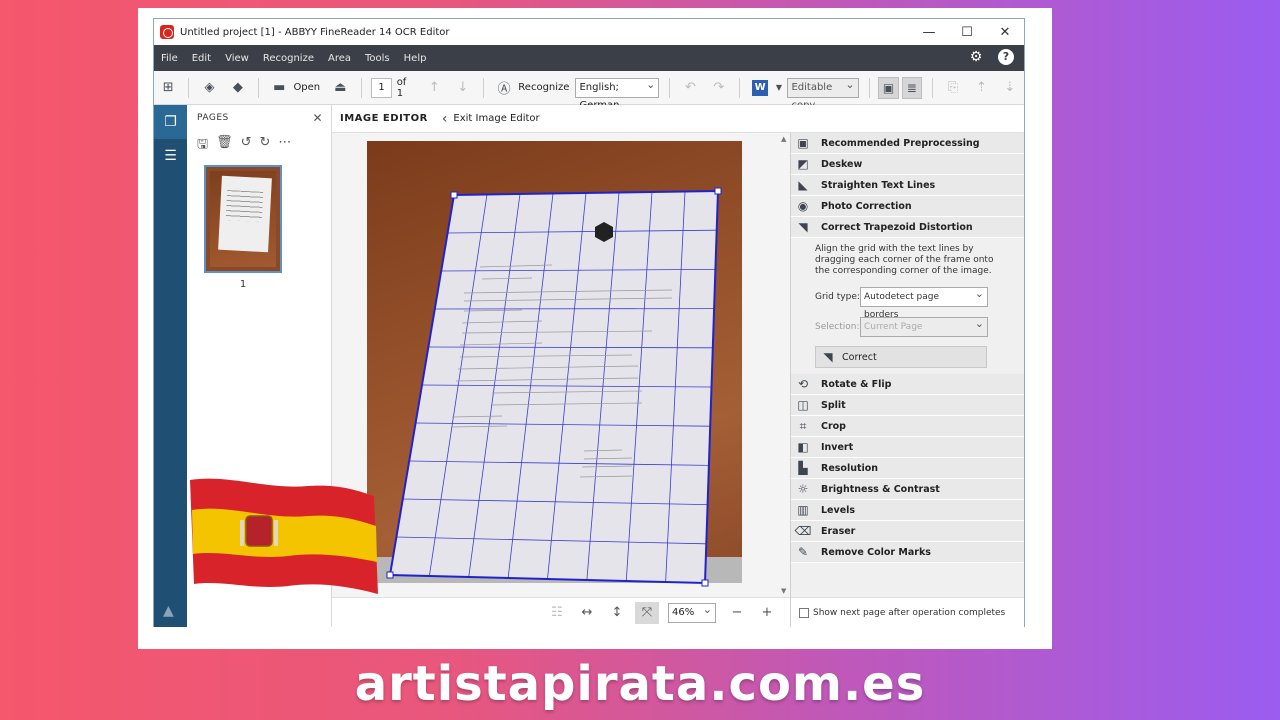 The image size is (1280, 720). I want to click on corner-handle-top-right, so click(718, 191).